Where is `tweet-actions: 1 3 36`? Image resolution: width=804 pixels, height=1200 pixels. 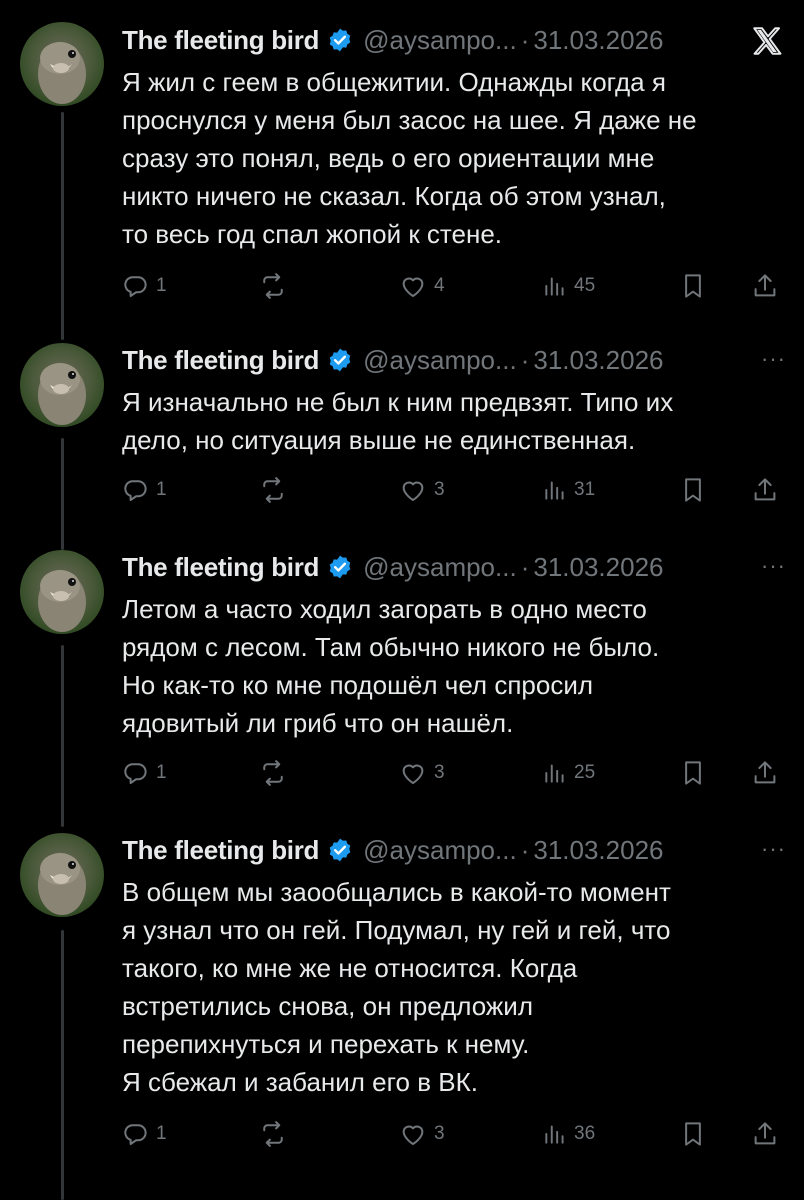
tweet-actions: 1 3 36 is located at coordinates (455, 1134).